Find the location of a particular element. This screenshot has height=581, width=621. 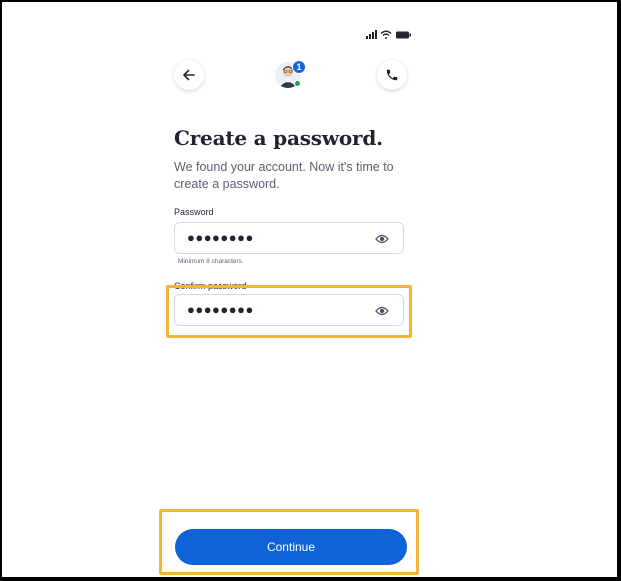

wifi-icon is located at coordinates (386, 34).